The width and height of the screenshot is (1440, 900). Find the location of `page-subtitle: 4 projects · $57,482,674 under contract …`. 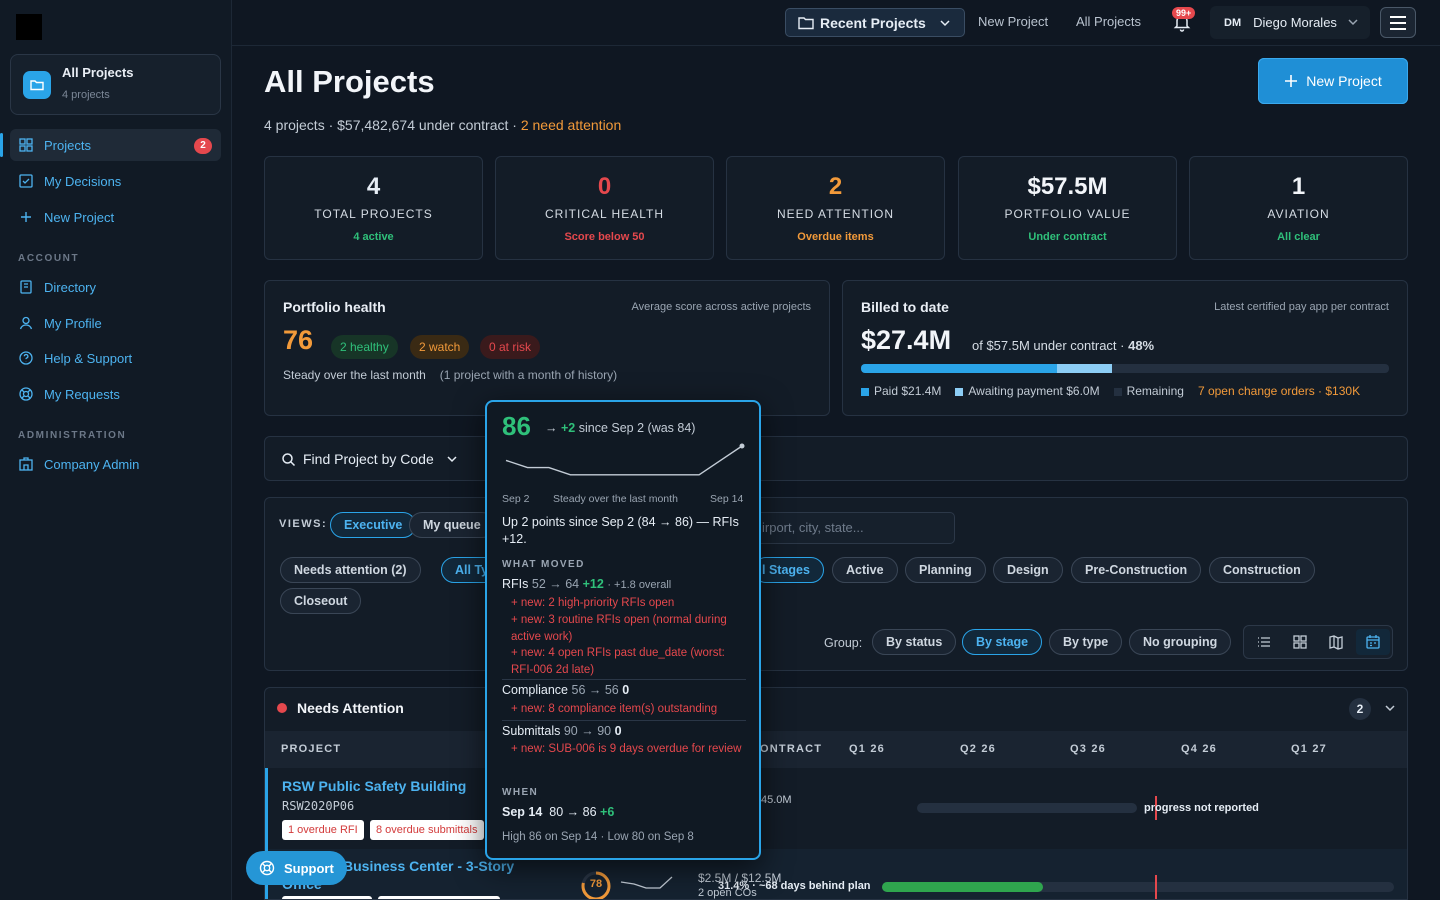

page-subtitle: 4 projects · $57,482,674 under contract … is located at coordinates (442, 125).